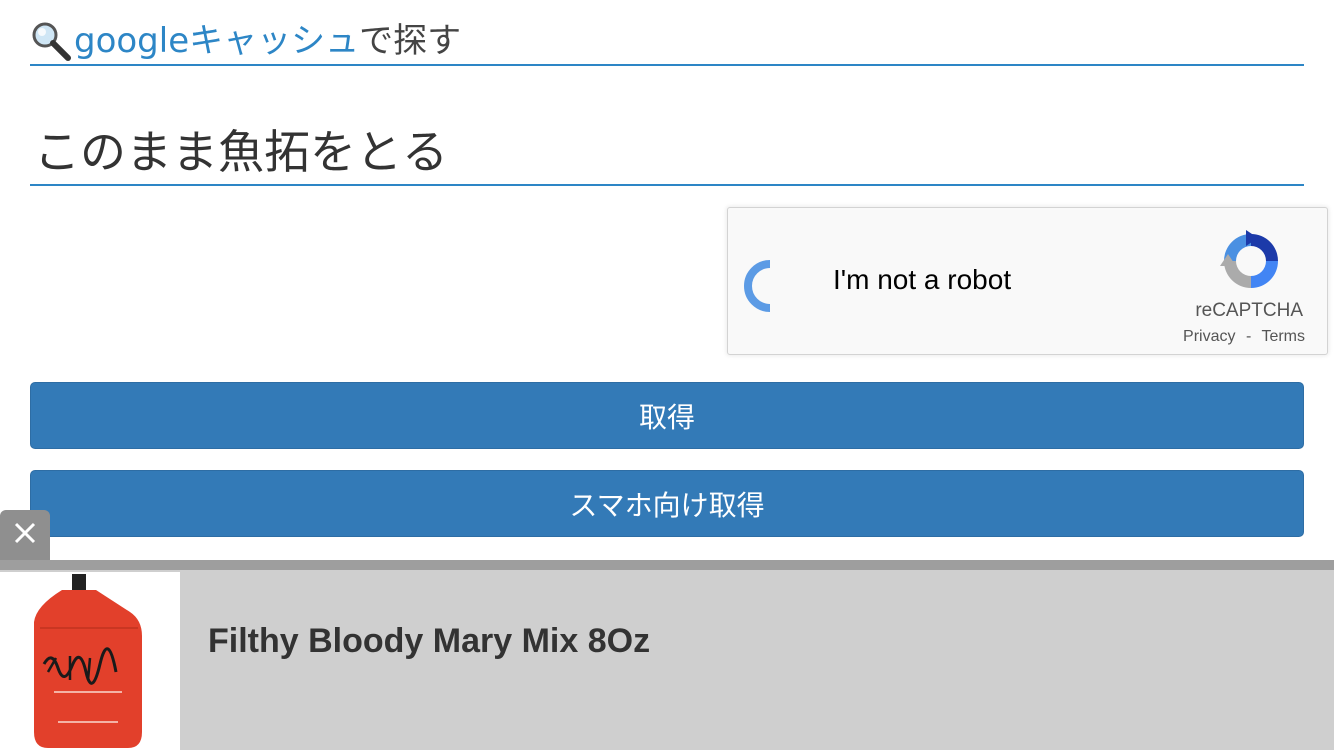 The image size is (1334, 750). I want to click on google-cache-suffix: で探す, so click(410, 41).